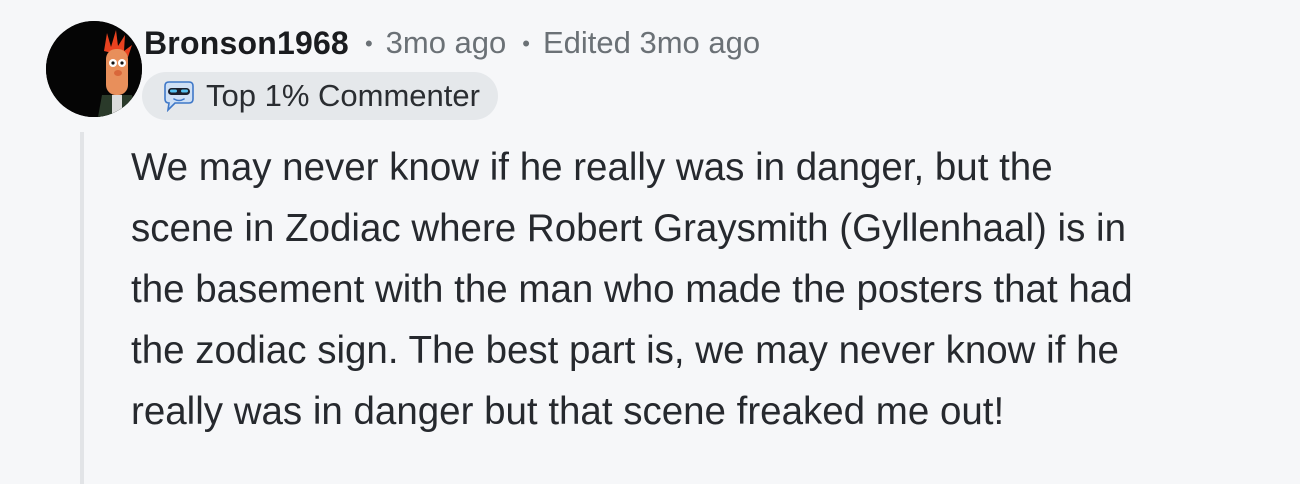  I want to click on top-commenter-icon, so click(179, 96).